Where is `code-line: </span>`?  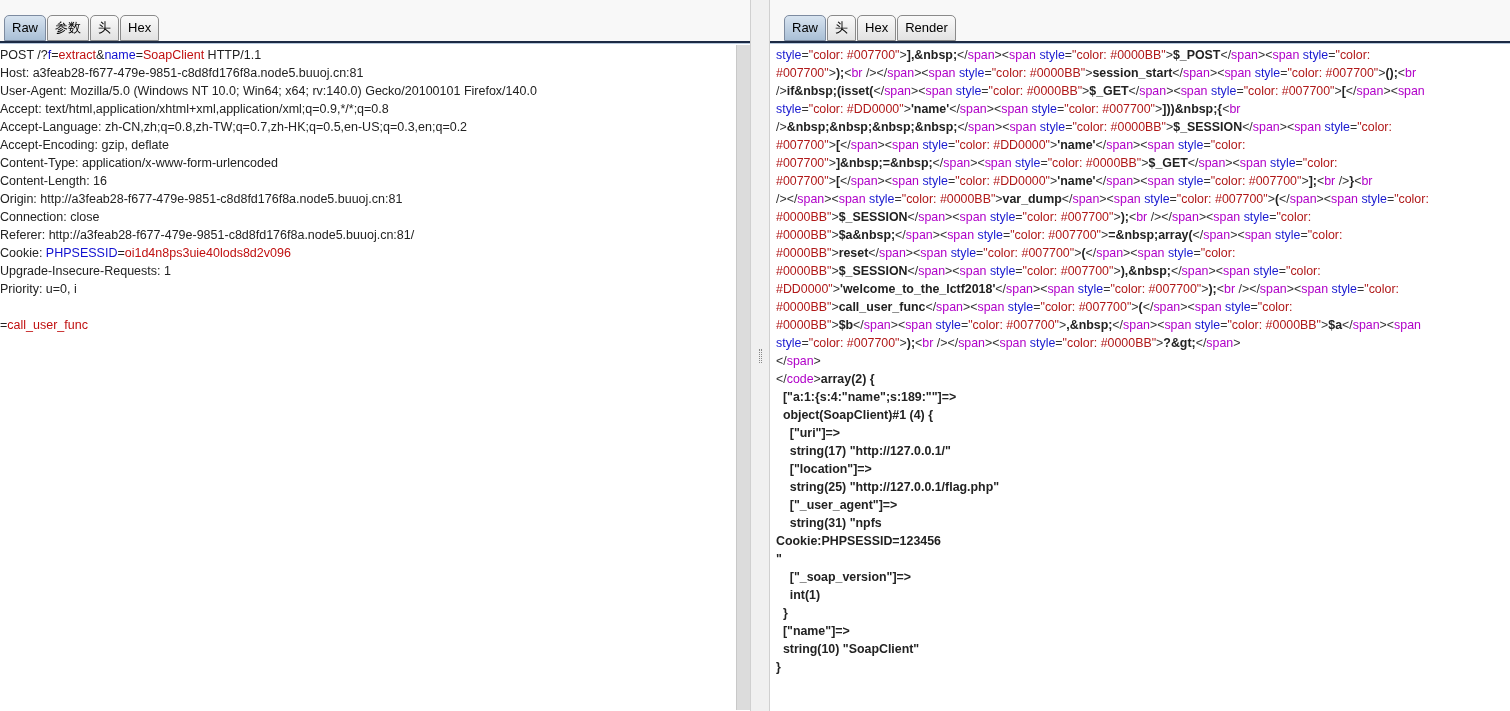
code-line: </span> is located at coordinates (798, 361).